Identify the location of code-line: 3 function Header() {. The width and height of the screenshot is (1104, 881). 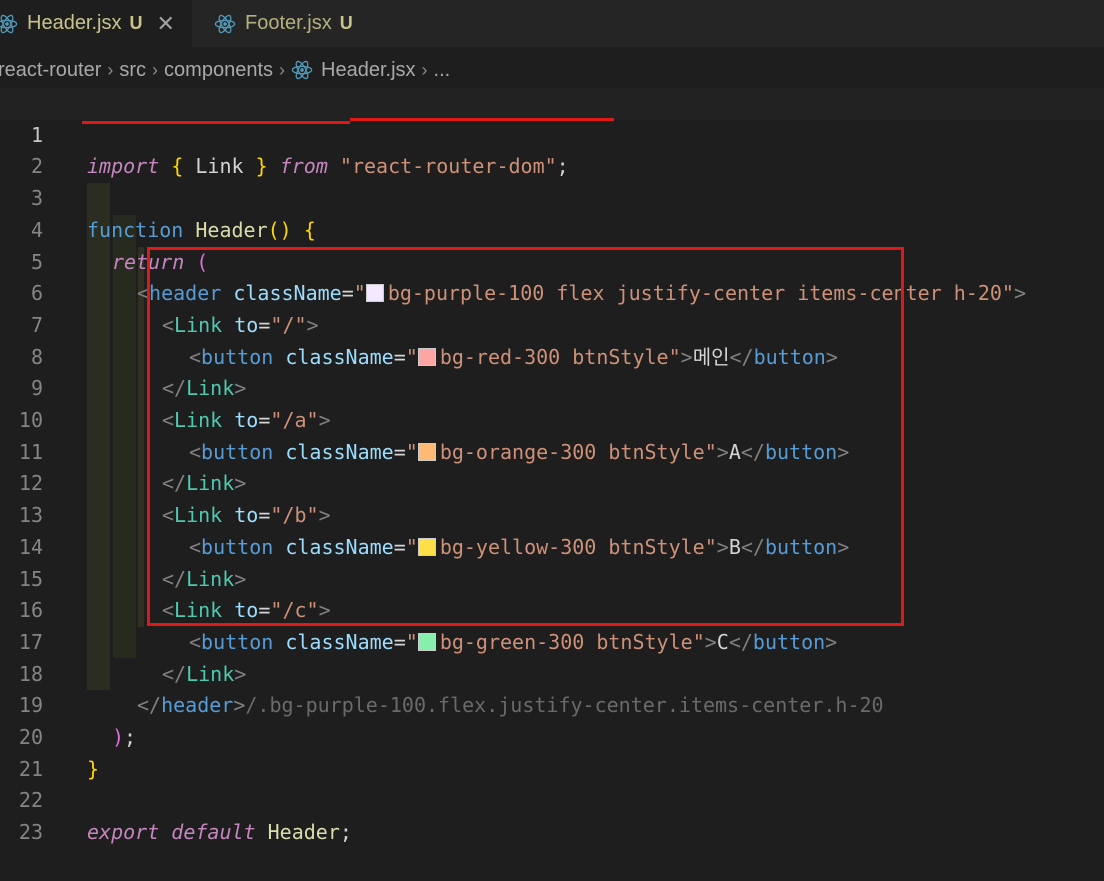
(552, 196).